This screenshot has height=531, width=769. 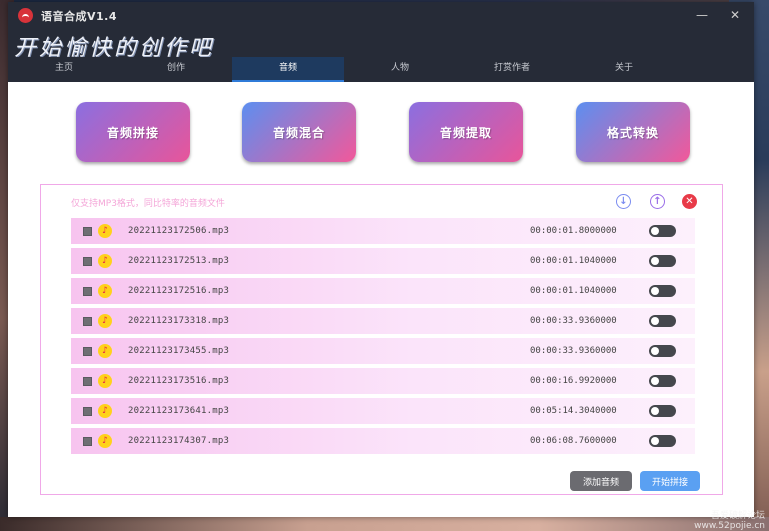 I want to click on app-title: 语音合成V1.4, so click(x=79, y=16).